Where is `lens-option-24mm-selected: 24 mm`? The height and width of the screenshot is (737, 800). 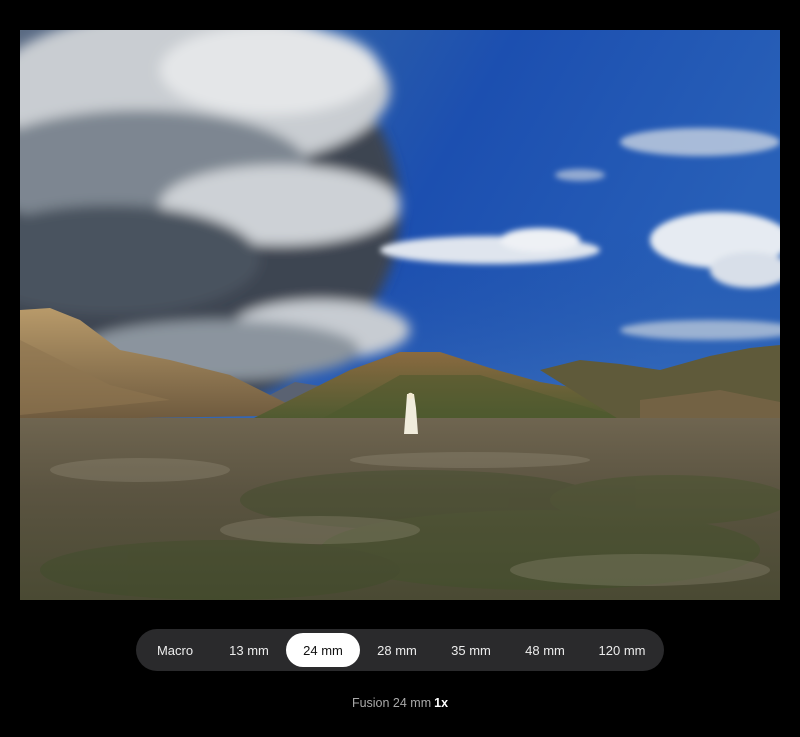 lens-option-24mm-selected: 24 mm is located at coordinates (323, 650).